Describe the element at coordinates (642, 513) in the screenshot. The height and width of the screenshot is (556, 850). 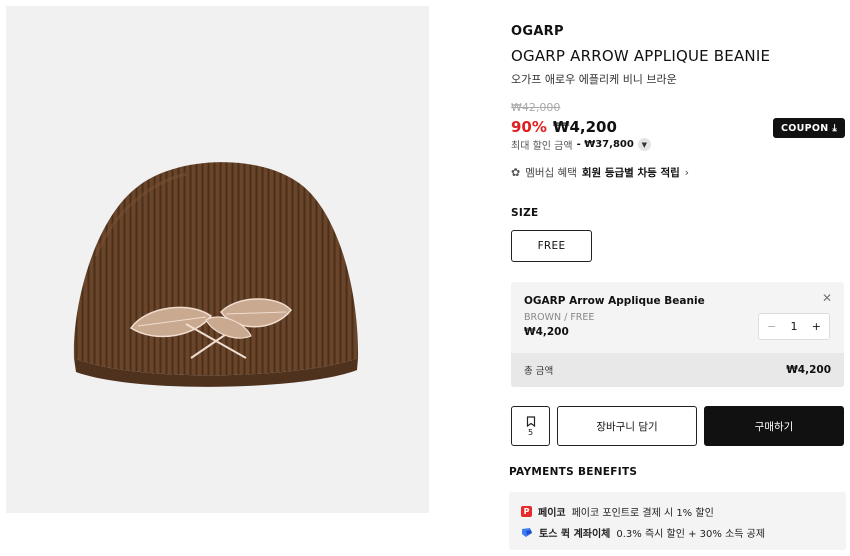
I see `payment-text: 페이코 포인트로 결제 시 1% 할인` at that location.